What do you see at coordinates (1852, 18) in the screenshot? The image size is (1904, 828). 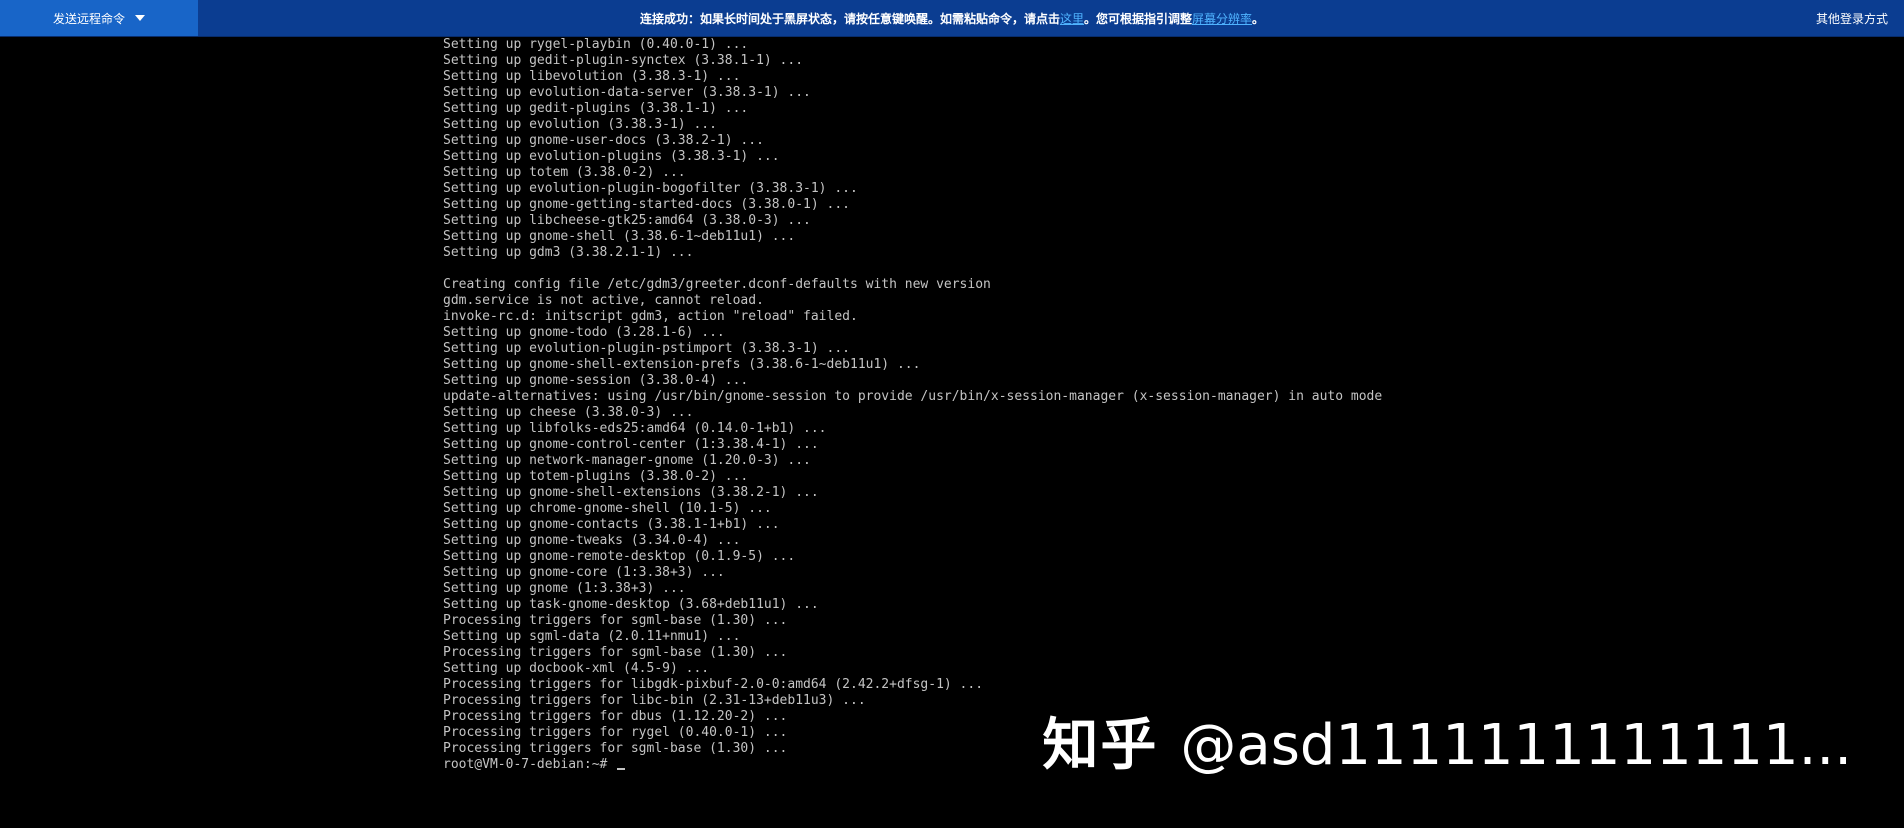 I see `other-login-methods-button: 其他登录方式` at bounding box center [1852, 18].